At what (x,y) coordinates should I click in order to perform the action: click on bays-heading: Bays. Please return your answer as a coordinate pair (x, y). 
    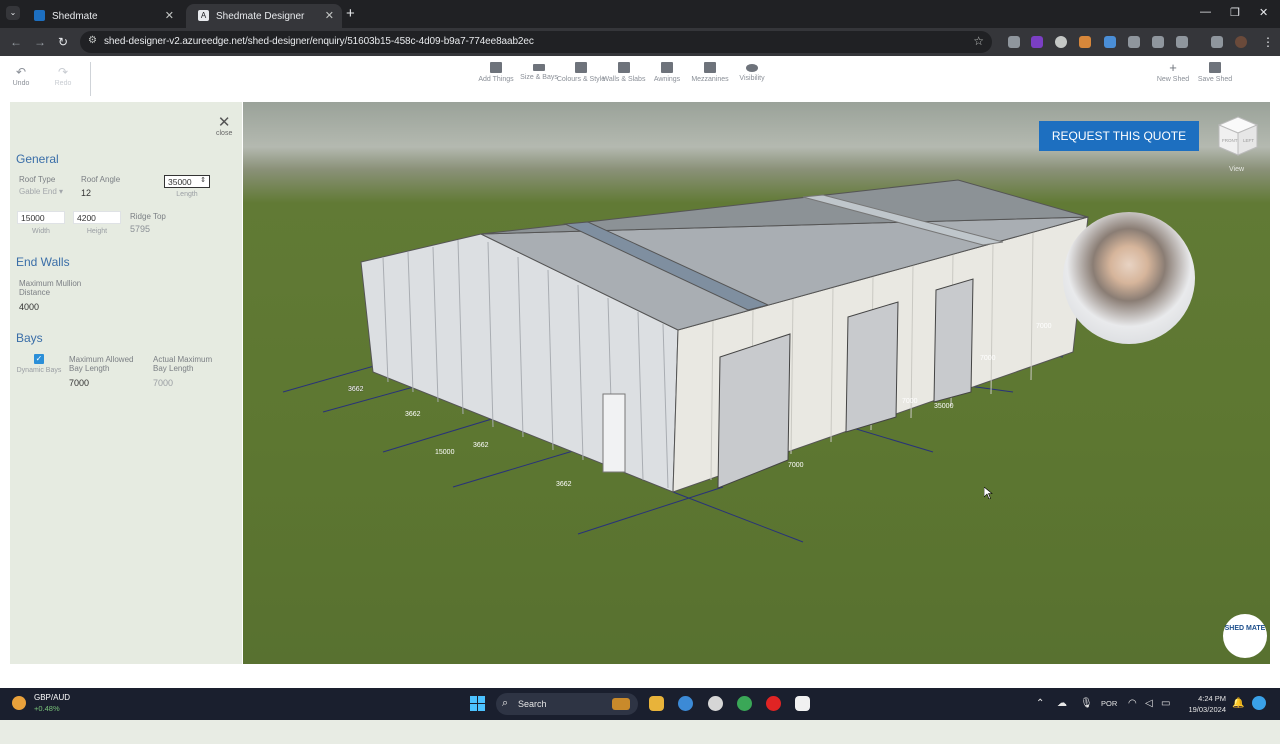
    Looking at the image, I should click on (29, 338).